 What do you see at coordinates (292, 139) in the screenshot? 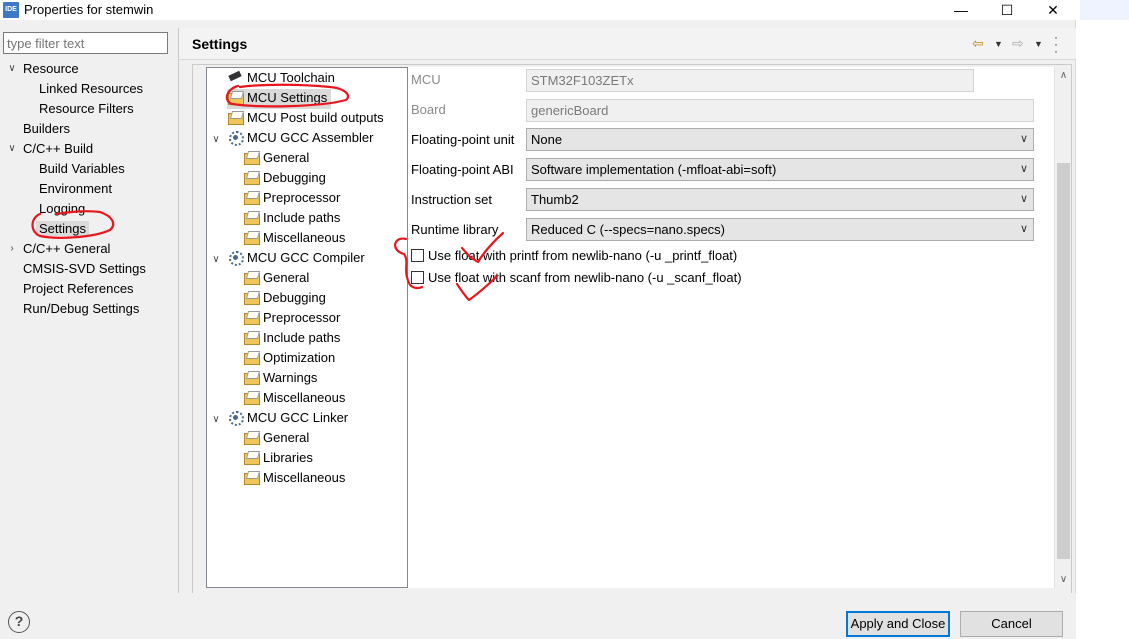
I see `tree-node-gcc-assembler: ∨ MCU GCC Assembler` at bounding box center [292, 139].